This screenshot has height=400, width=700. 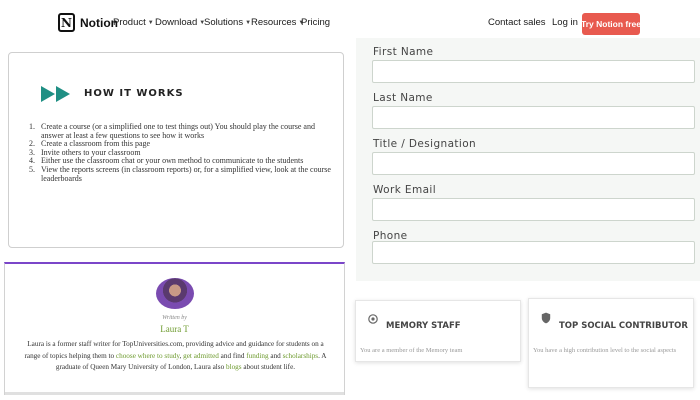 I want to click on nav-download-label: Download, so click(x=176, y=22).